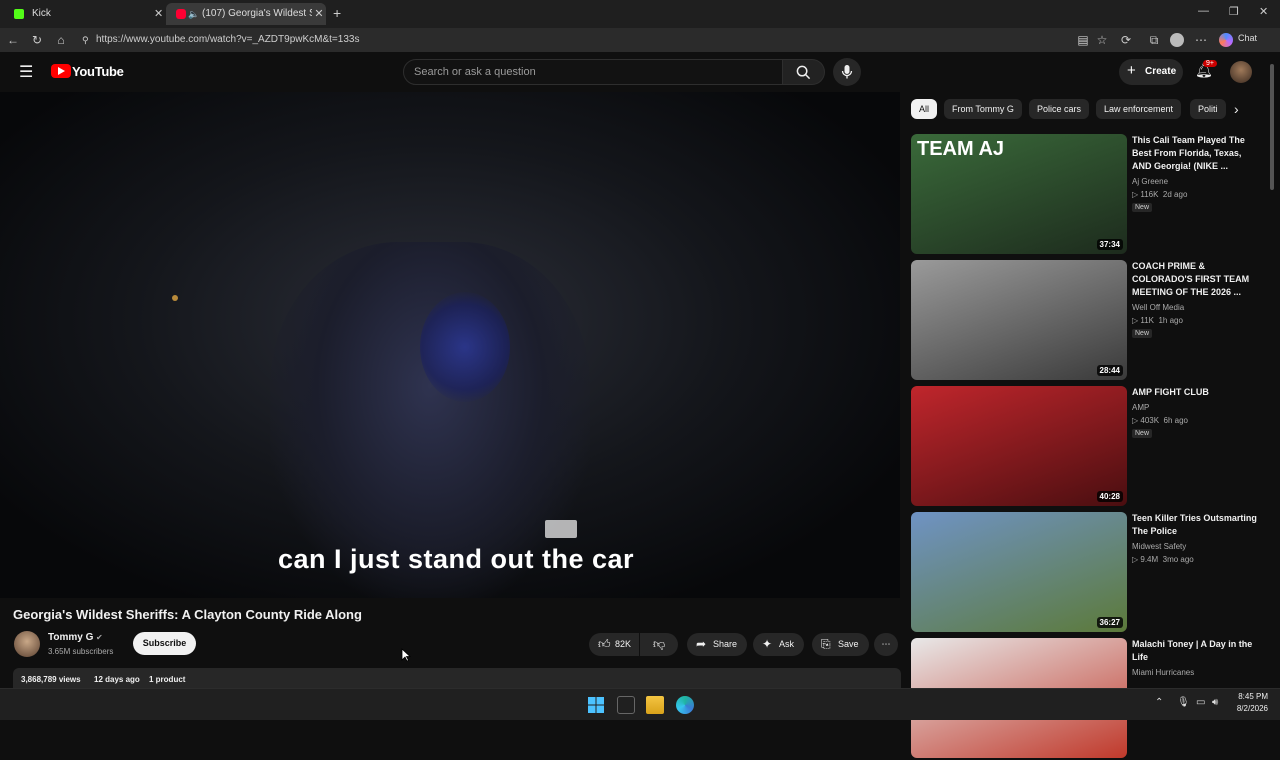 The image size is (1280, 760). Describe the element at coordinates (1163, 672) in the screenshot. I see `recommendation-channel: Miami Hurricanes` at that location.